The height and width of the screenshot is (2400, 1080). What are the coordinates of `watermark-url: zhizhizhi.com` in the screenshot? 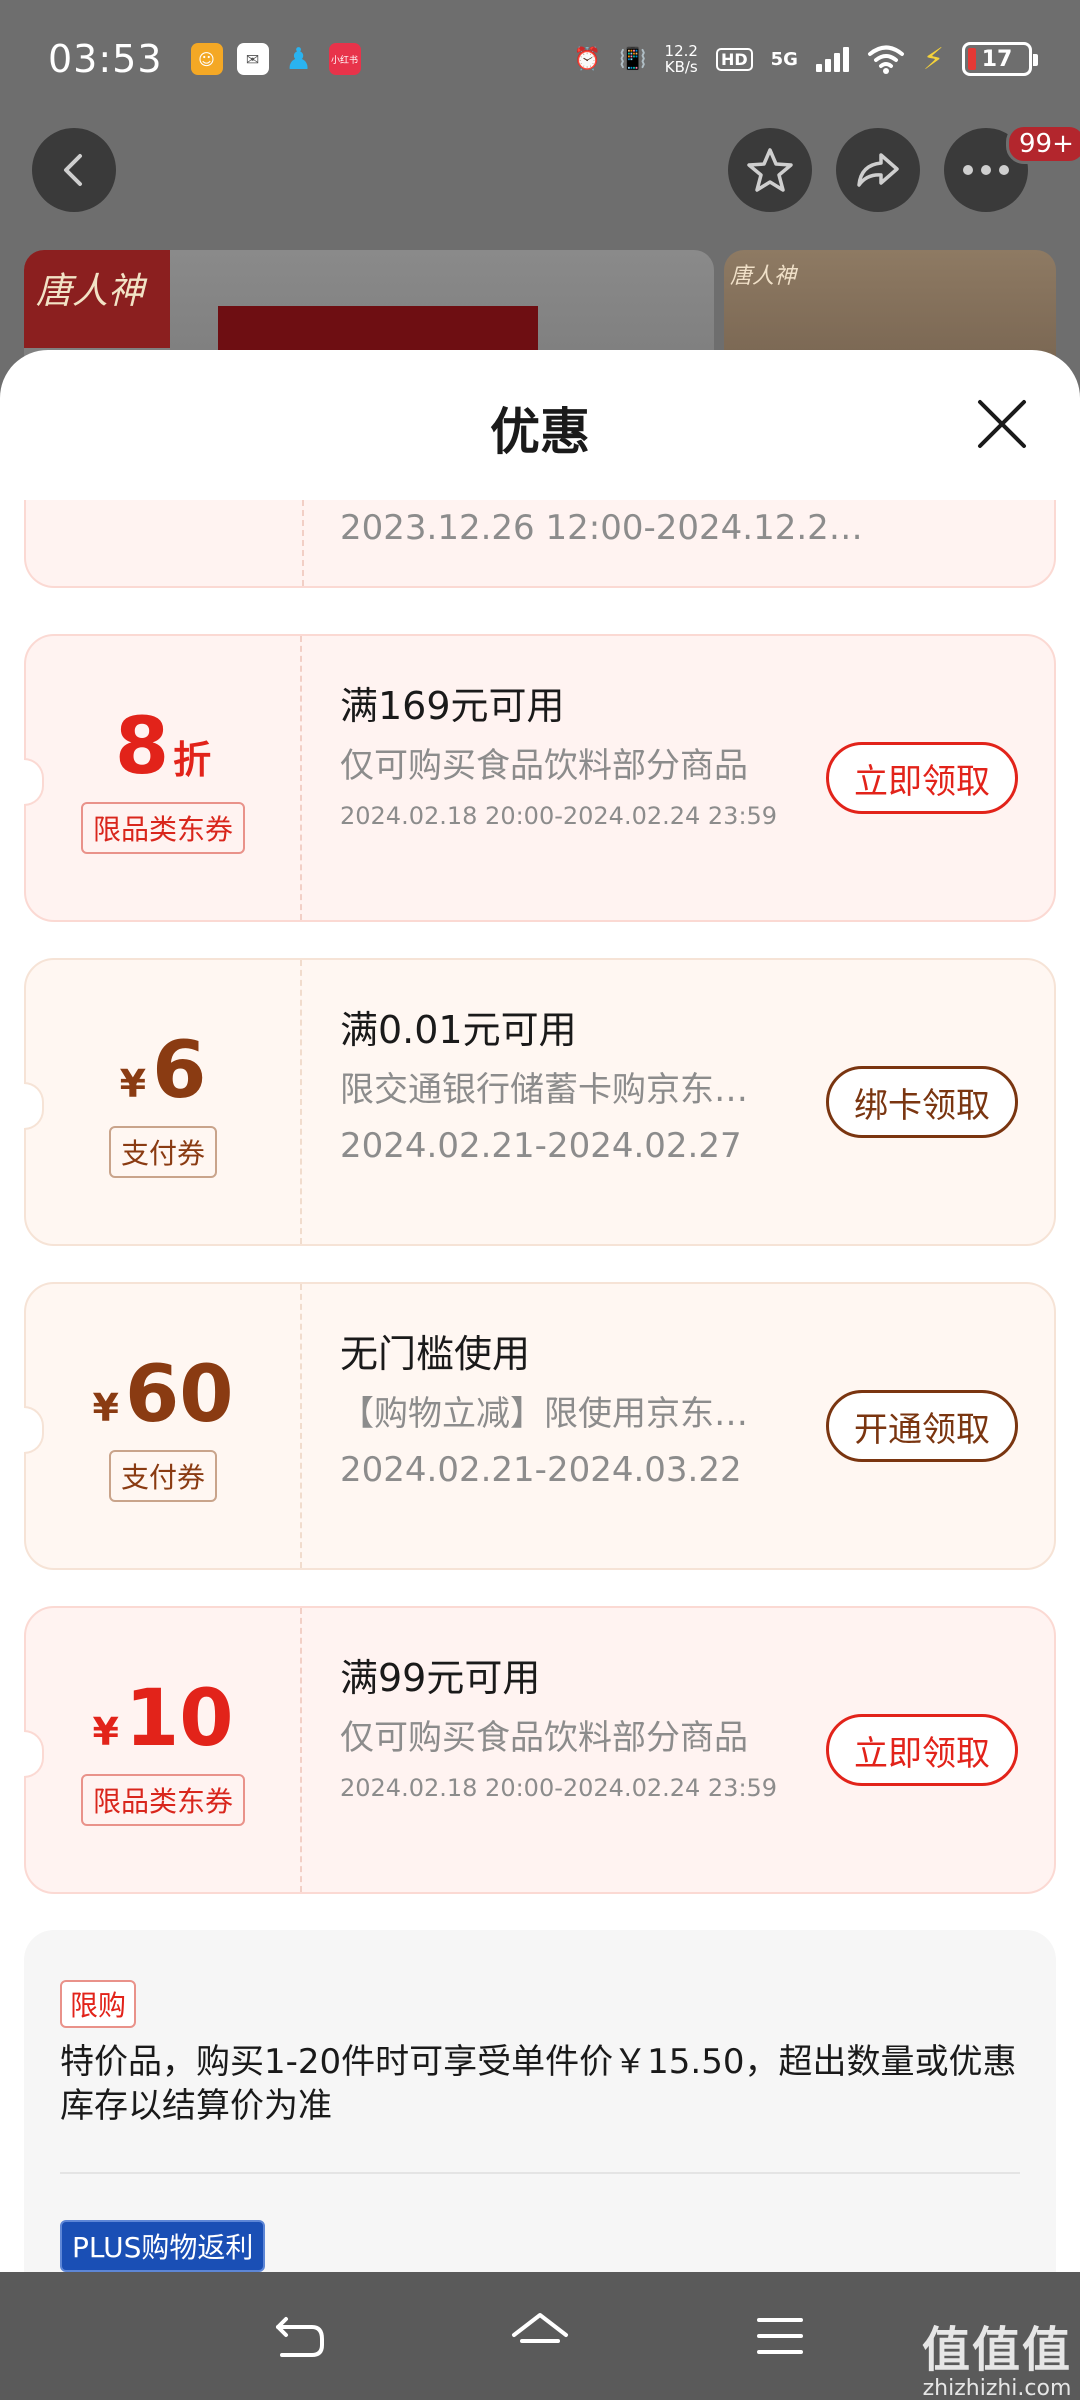 It's located at (997, 2388).